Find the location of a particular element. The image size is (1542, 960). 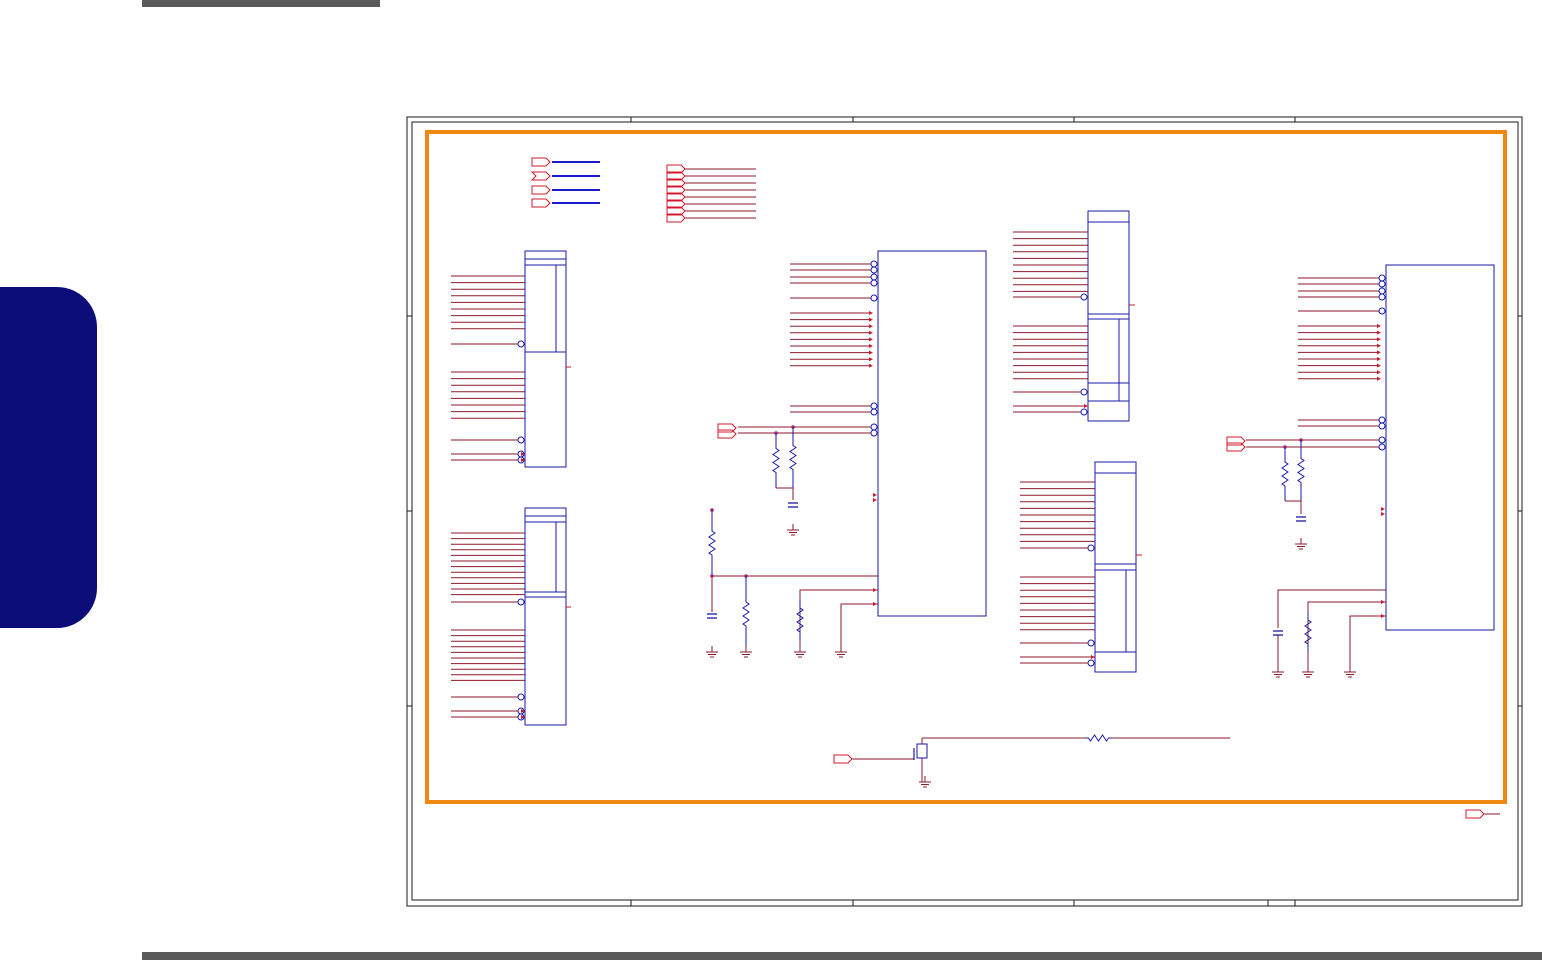

junction-dot is located at coordinates (712, 576).